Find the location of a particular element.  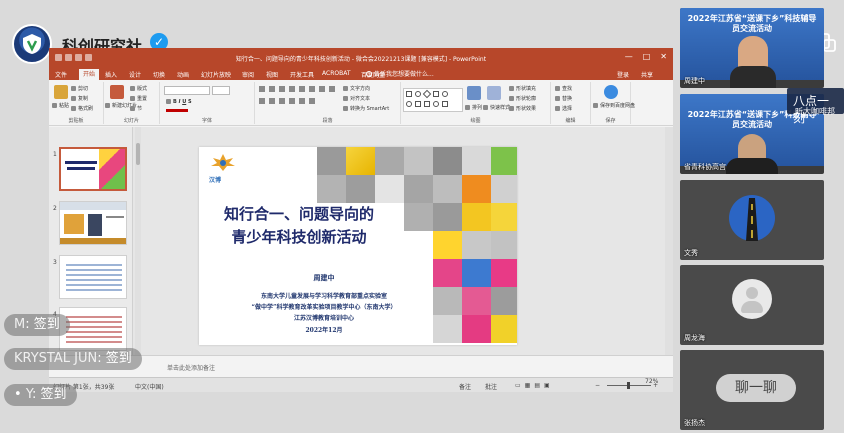

shapes-gallery is located at coordinates (433, 100).